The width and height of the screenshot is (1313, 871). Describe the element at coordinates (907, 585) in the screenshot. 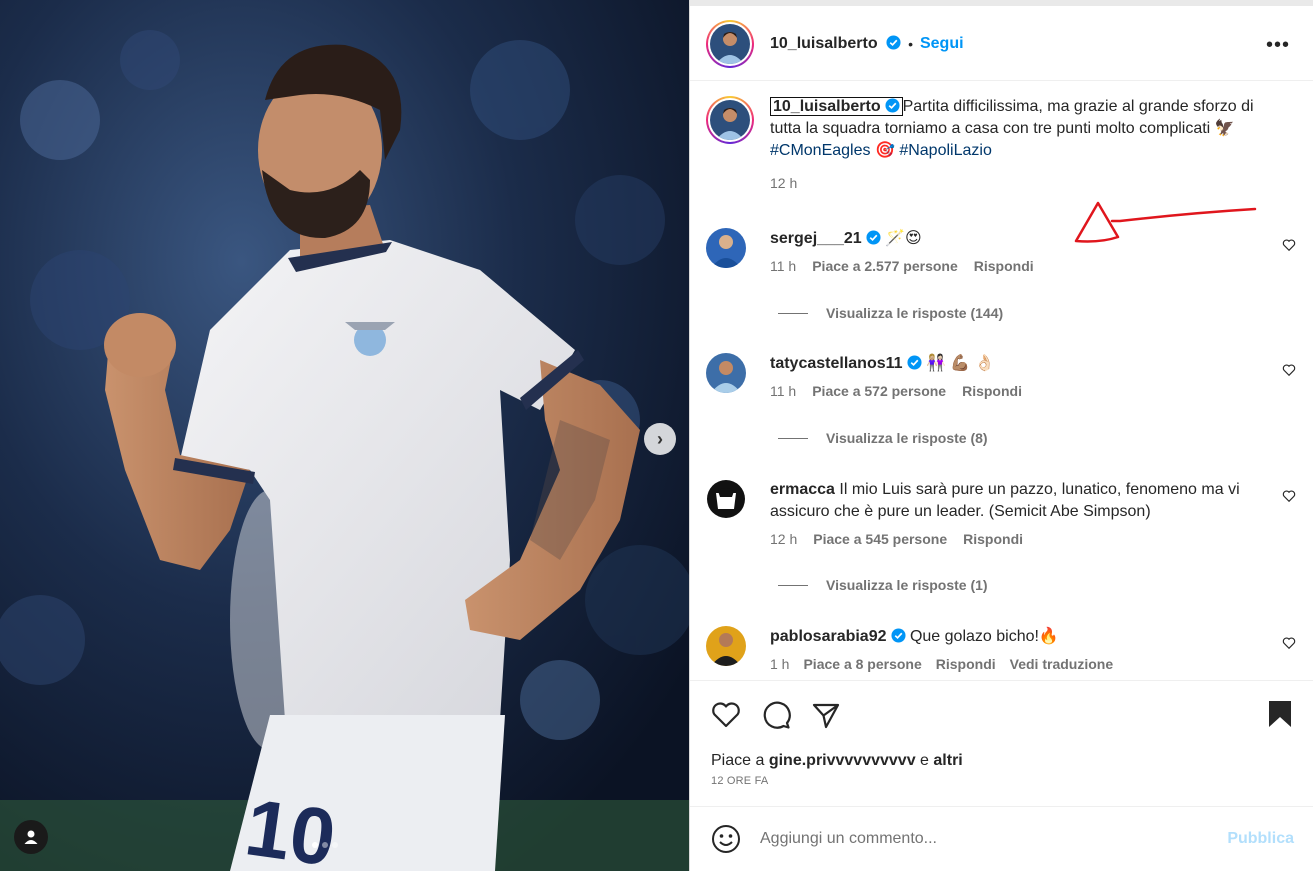

I see `view-replies-label: Visualizza le risposte (1)` at that location.